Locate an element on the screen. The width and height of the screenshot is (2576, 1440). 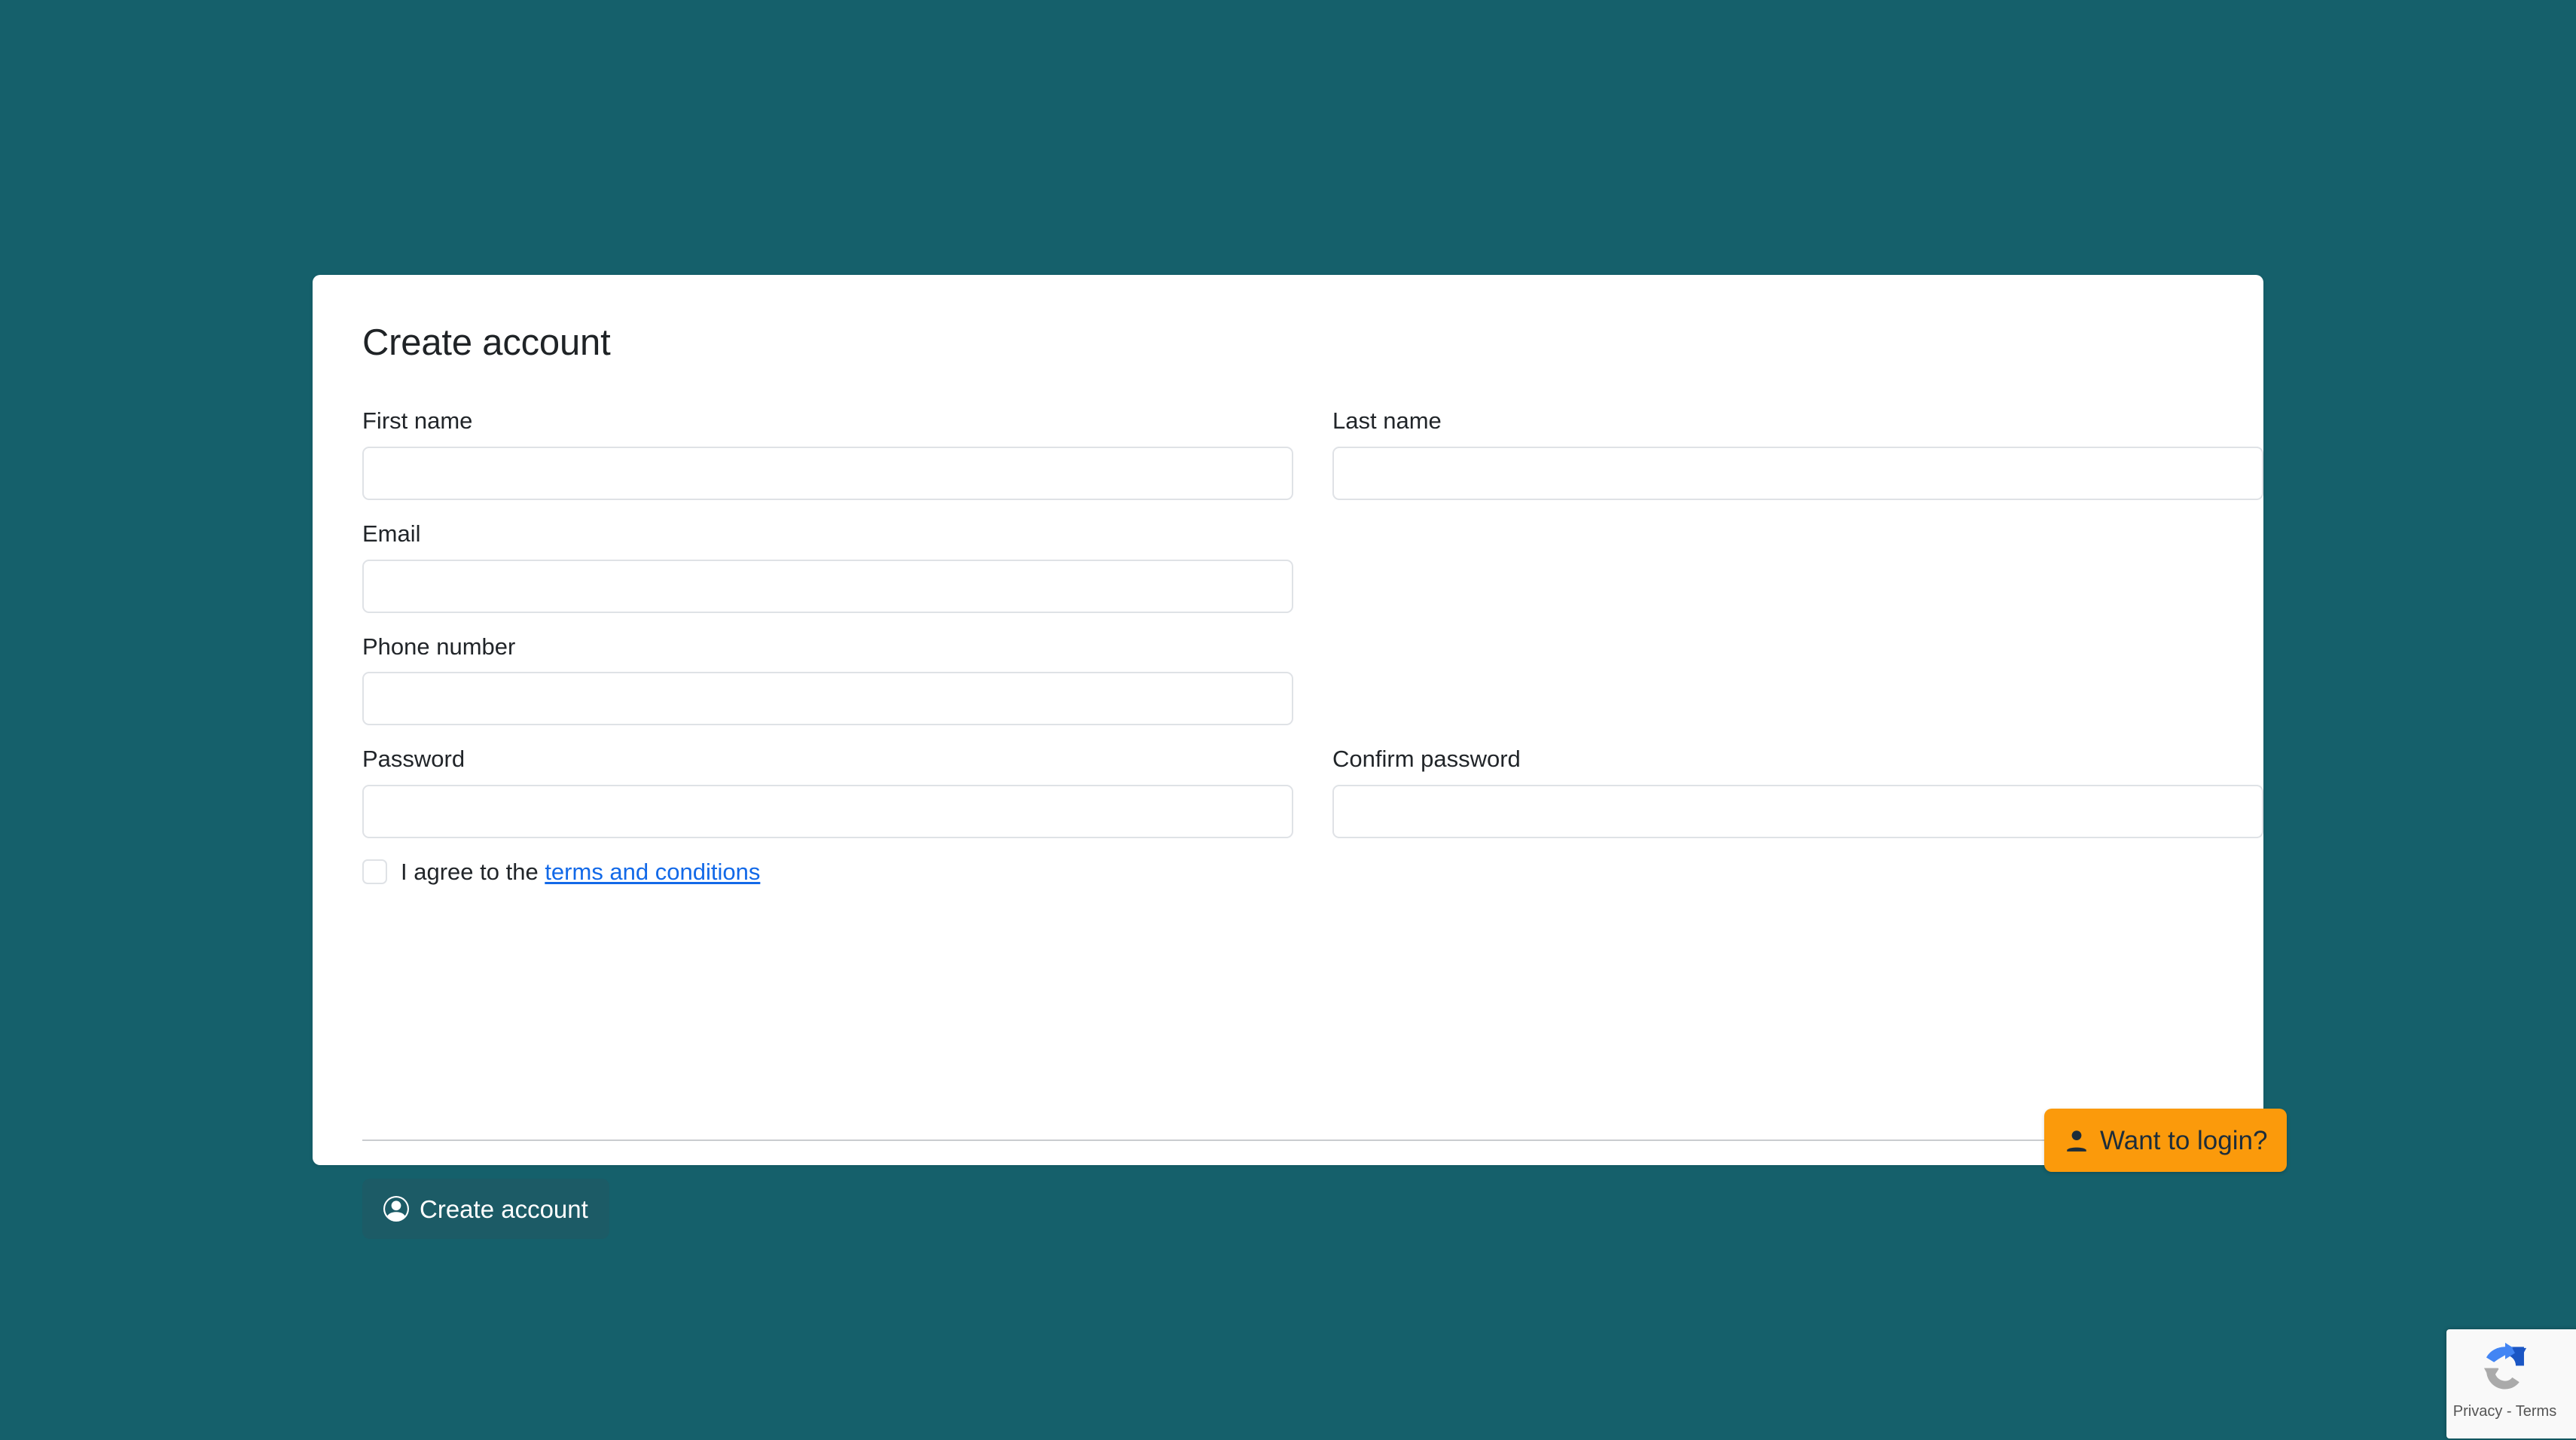
field-group-last-name: Last name is located at coordinates (1798, 453).